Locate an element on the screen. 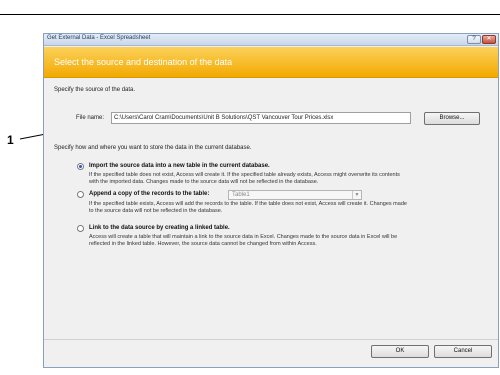 The height and width of the screenshot is (375, 500). import-radio is located at coordinates (80, 166).